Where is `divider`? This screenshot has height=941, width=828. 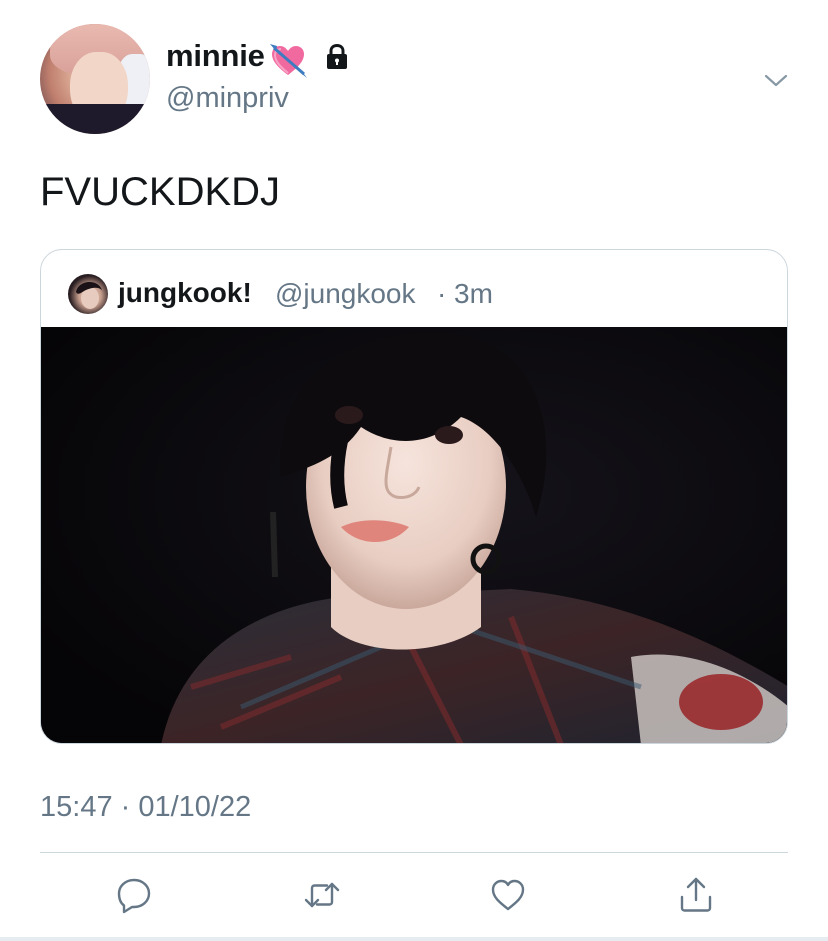
divider is located at coordinates (414, 852).